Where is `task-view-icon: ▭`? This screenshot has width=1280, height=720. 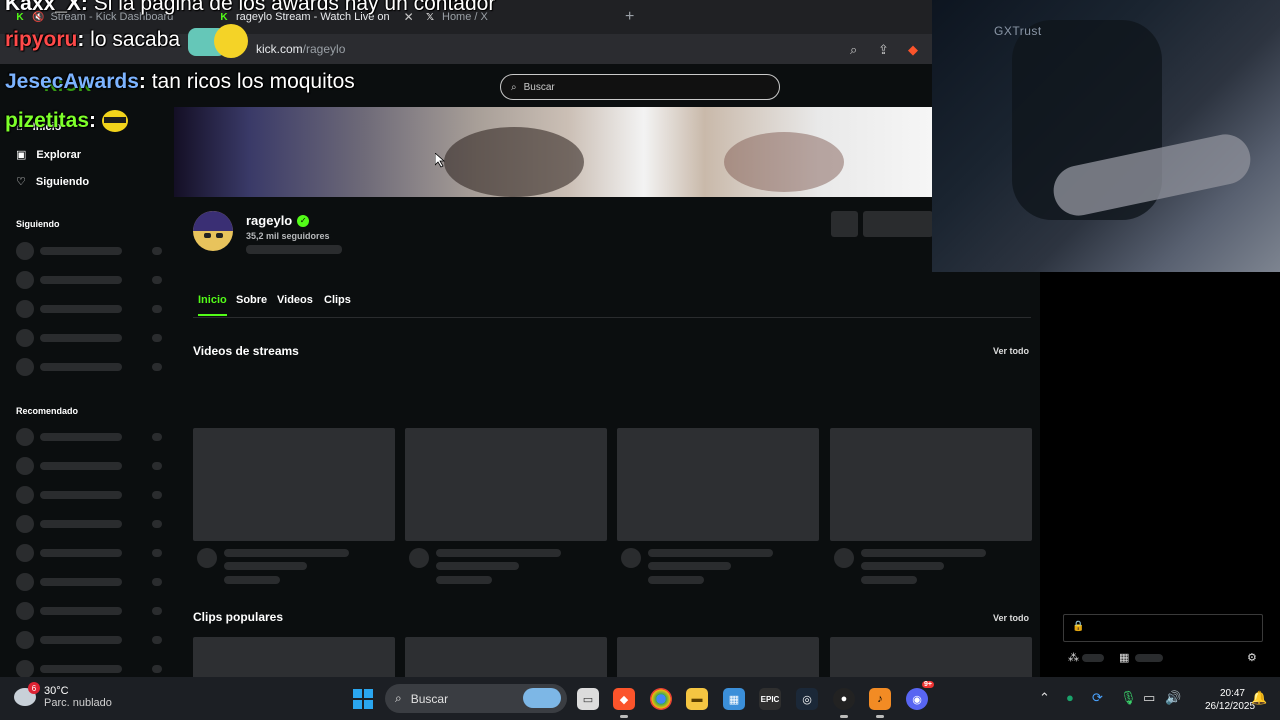 task-view-icon: ▭ is located at coordinates (588, 699).